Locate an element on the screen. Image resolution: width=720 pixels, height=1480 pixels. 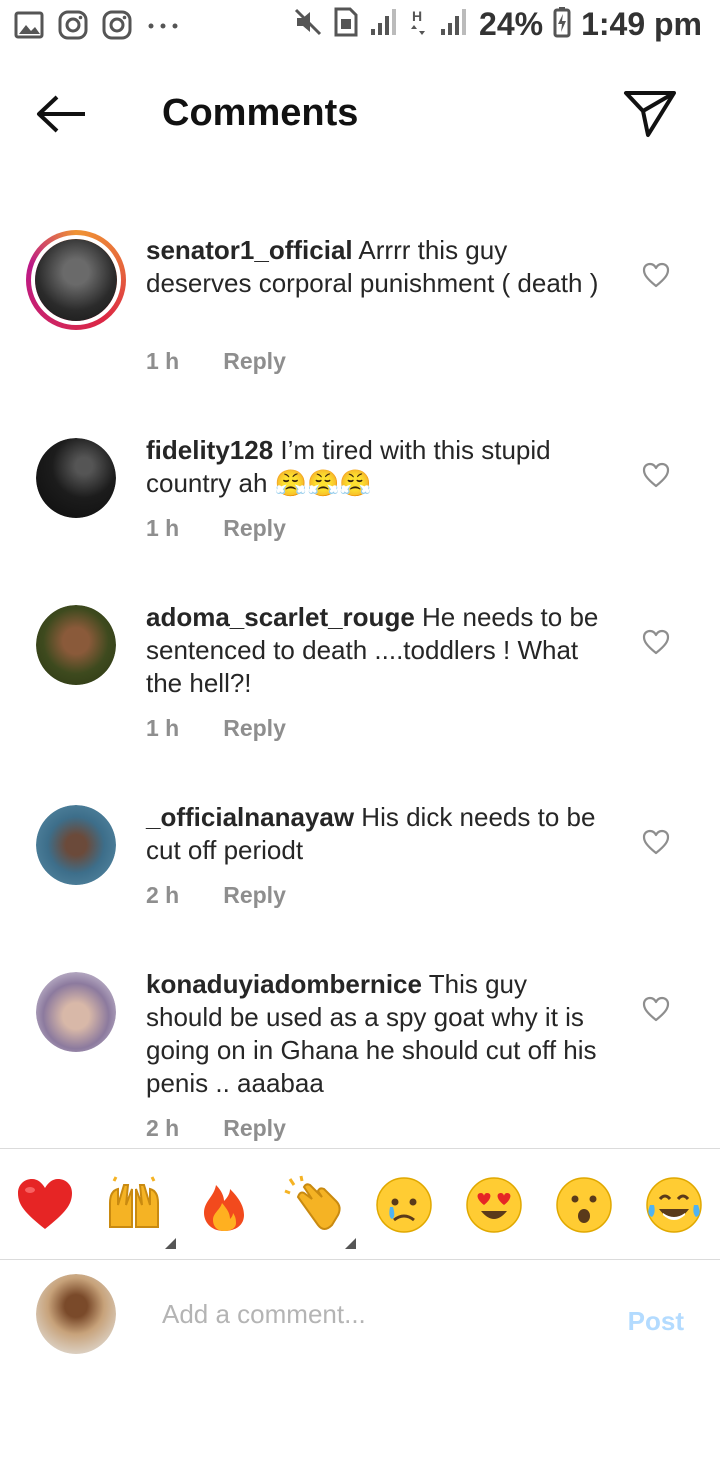
tears-of-joy-icon is located at coordinates (674, 1205).